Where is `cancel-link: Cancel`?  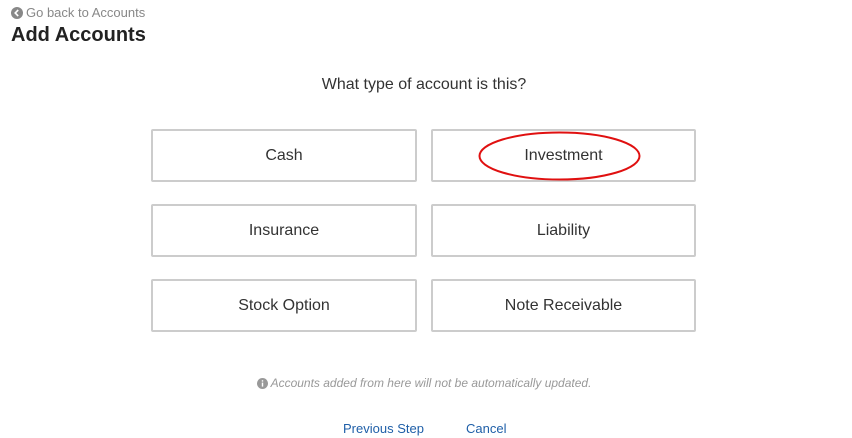 cancel-link: Cancel is located at coordinates (486, 428).